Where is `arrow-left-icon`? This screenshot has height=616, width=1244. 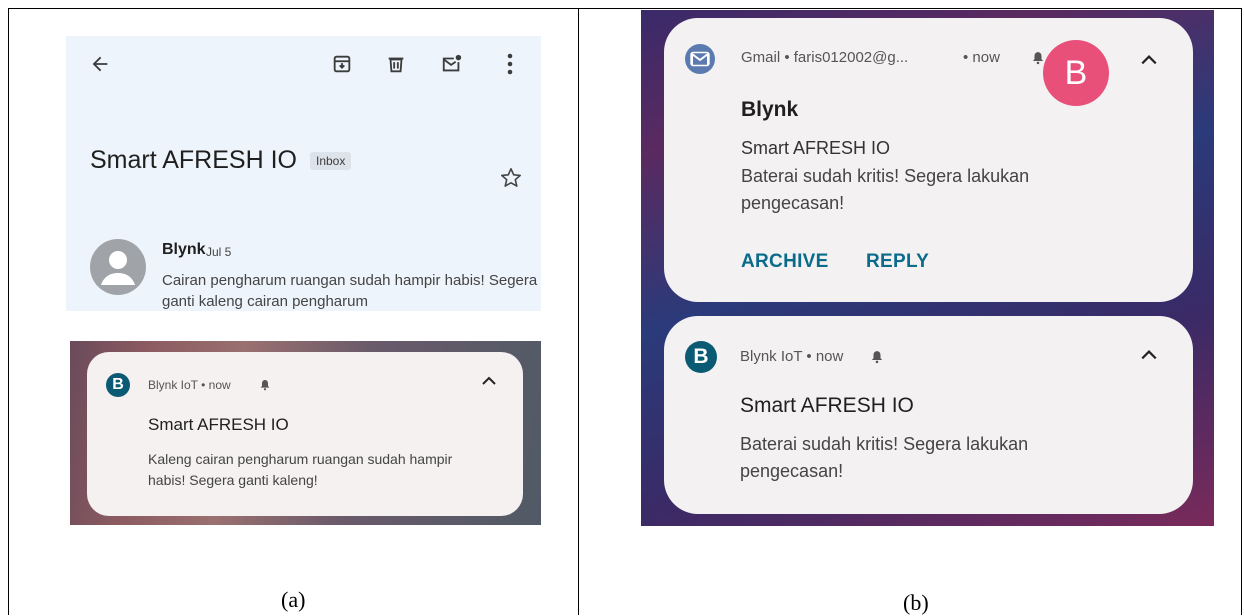 arrow-left-icon is located at coordinates (100, 64).